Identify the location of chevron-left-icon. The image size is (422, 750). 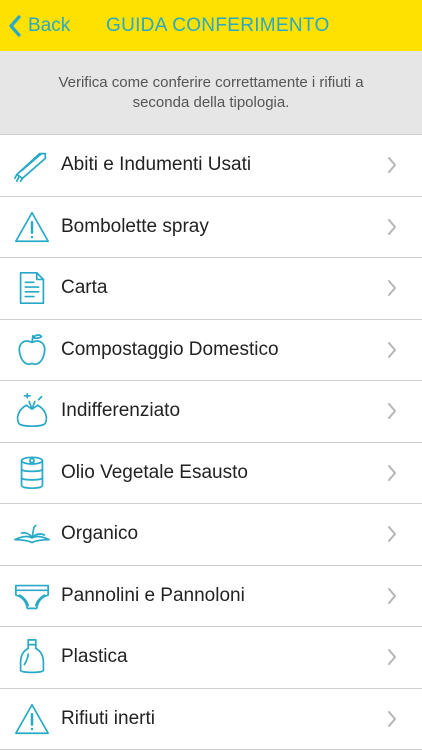
(15, 25).